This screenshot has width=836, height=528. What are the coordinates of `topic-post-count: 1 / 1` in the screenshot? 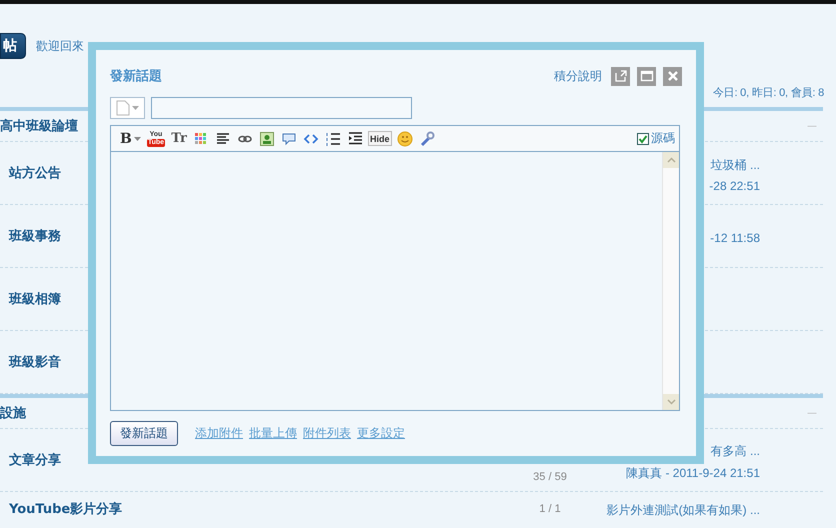 It's located at (550, 508).